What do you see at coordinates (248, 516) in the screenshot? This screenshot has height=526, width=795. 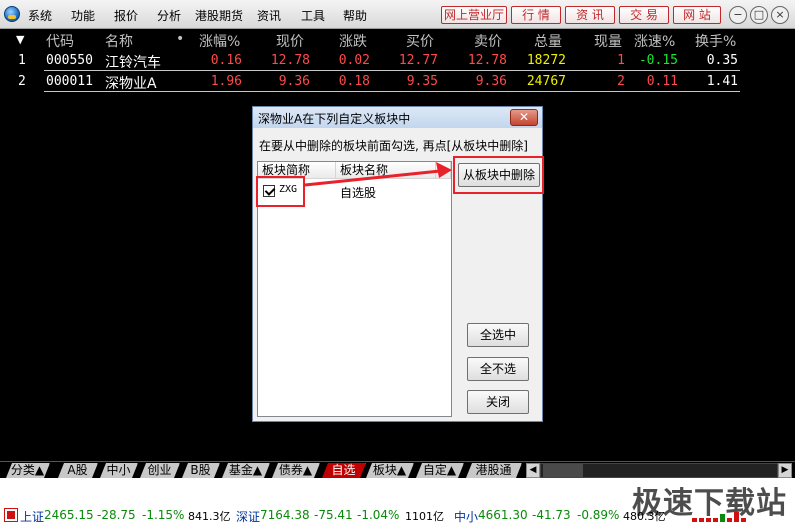 I see `sz-label: 深证` at bounding box center [248, 516].